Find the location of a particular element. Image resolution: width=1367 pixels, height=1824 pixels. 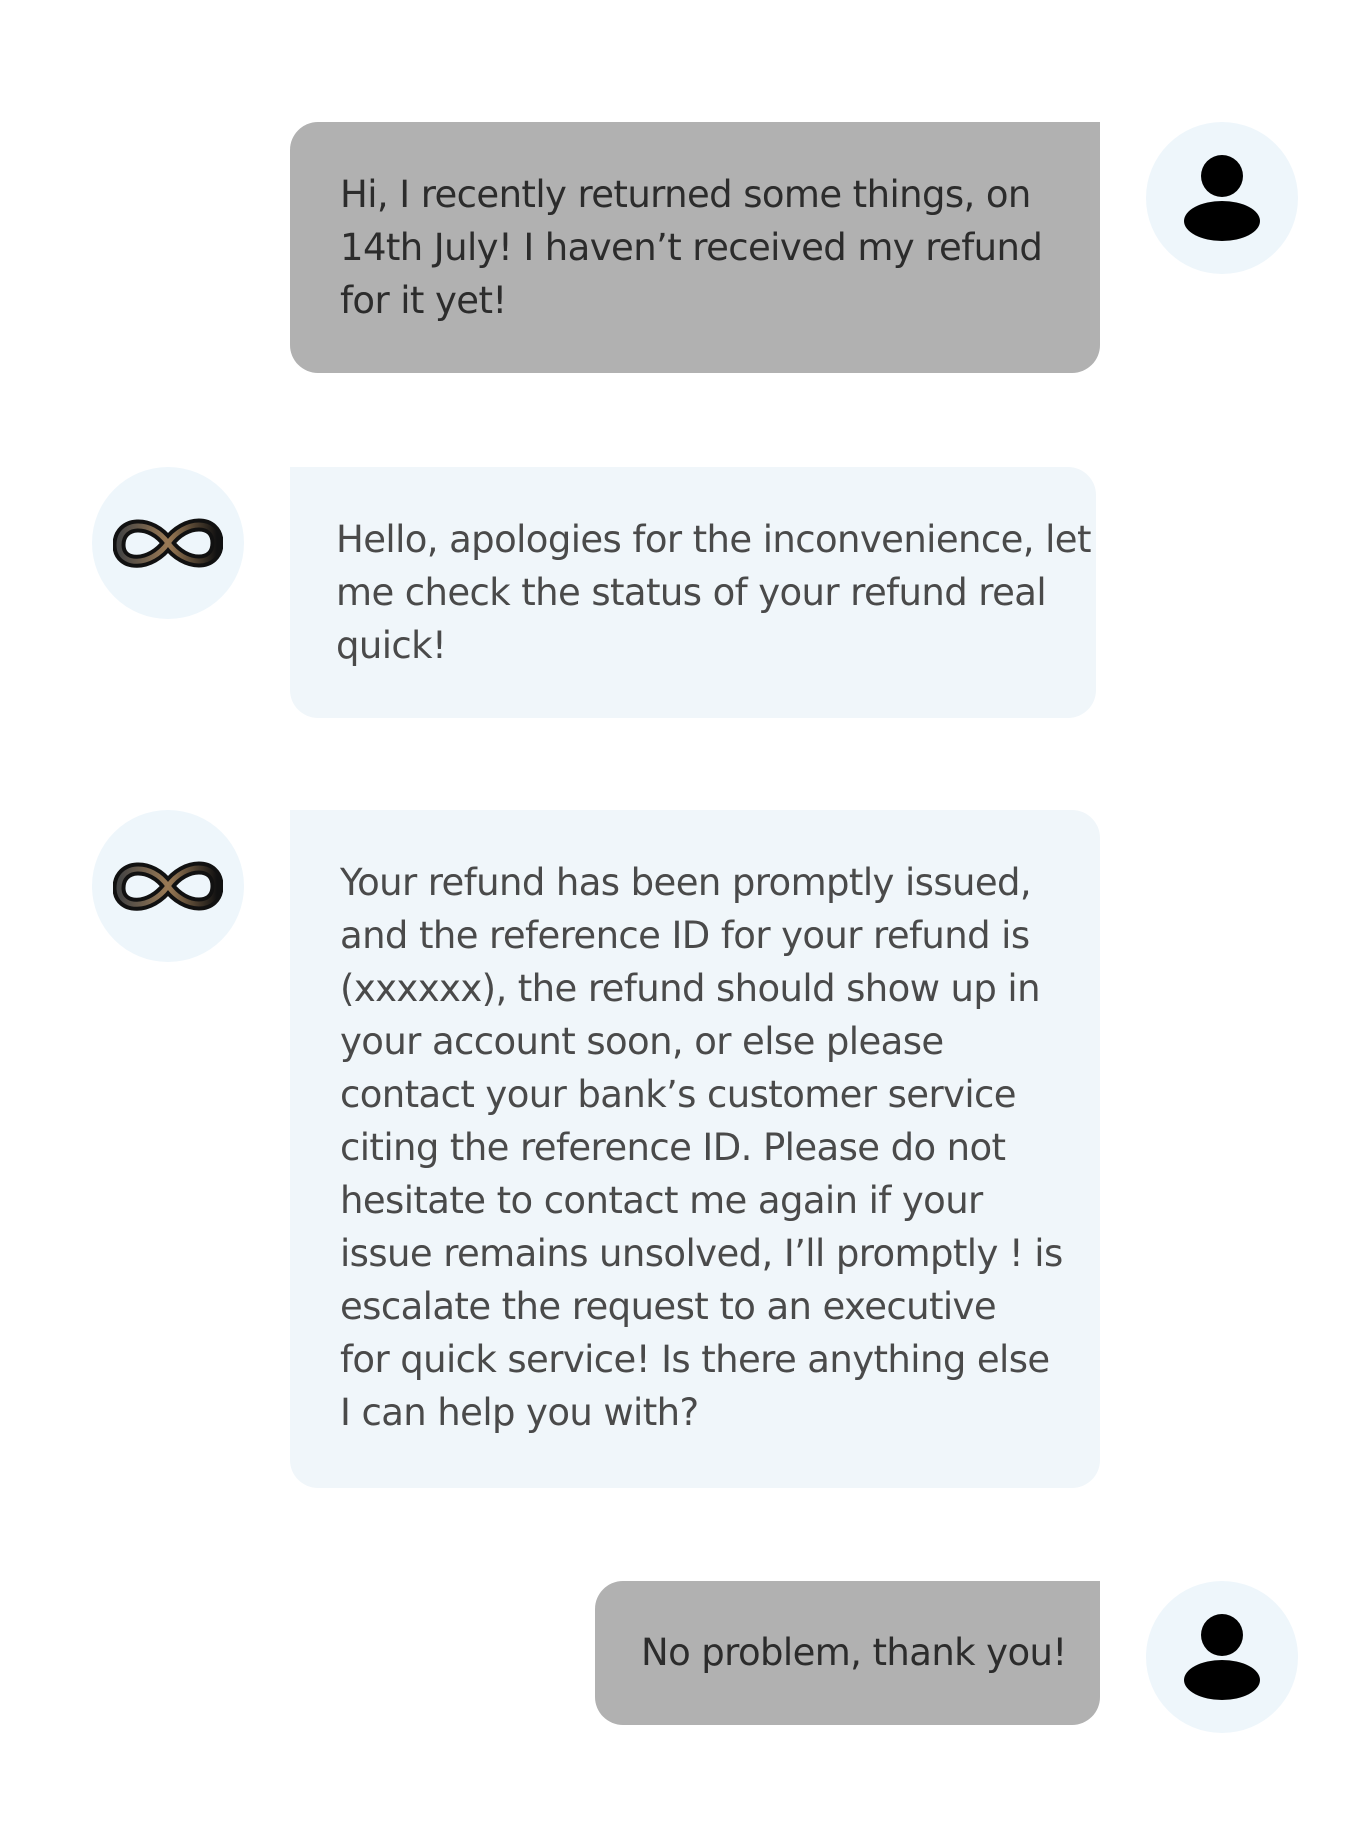

message-text-line: No problem, thank you! is located at coordinates (854, 1652).